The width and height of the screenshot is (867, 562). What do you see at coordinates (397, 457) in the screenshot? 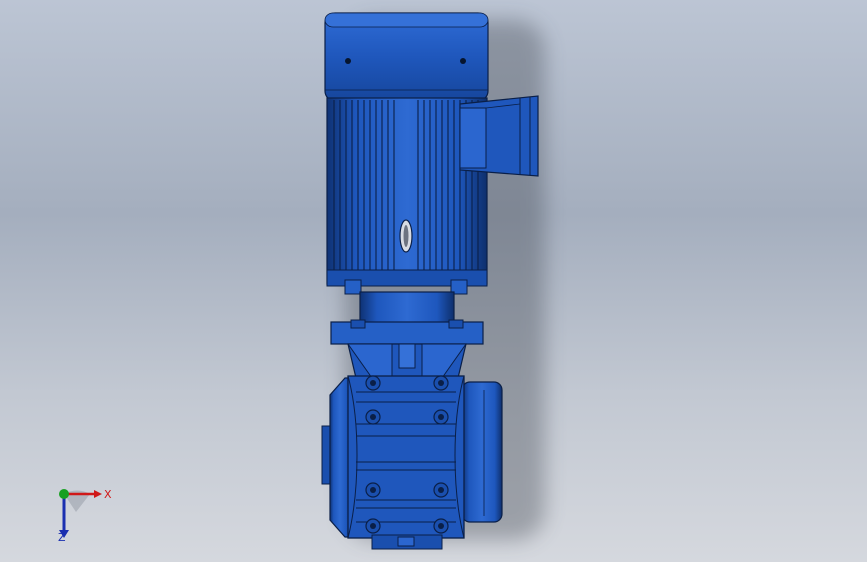
I see `gearbox-housing` at bounding box center [397, 457].